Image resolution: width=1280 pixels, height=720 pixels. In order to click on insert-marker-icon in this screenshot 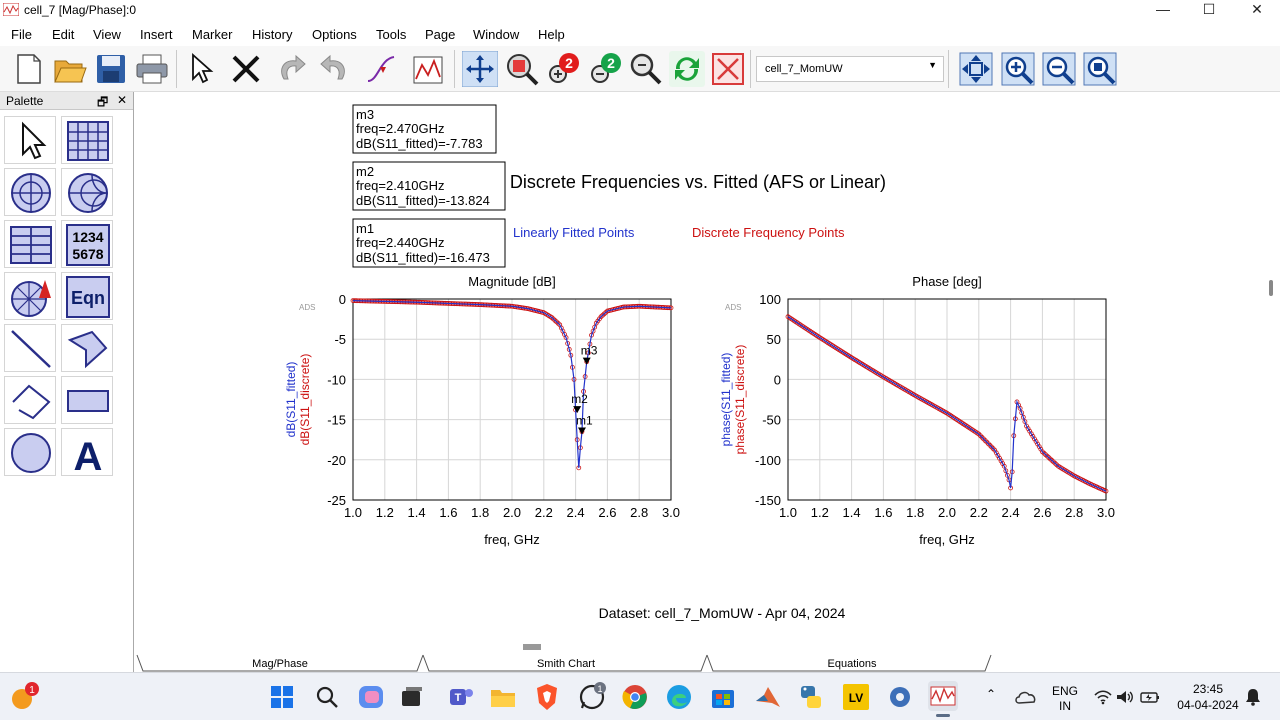, I will do `click(382, 69)`.